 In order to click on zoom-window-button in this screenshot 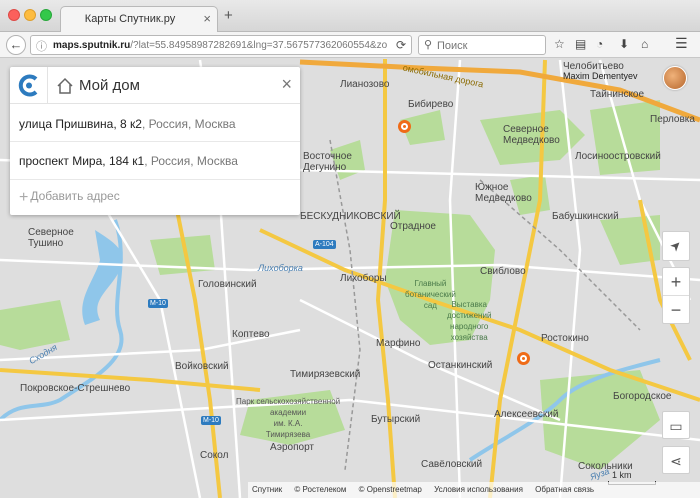, I will do `click(46, 15)`.